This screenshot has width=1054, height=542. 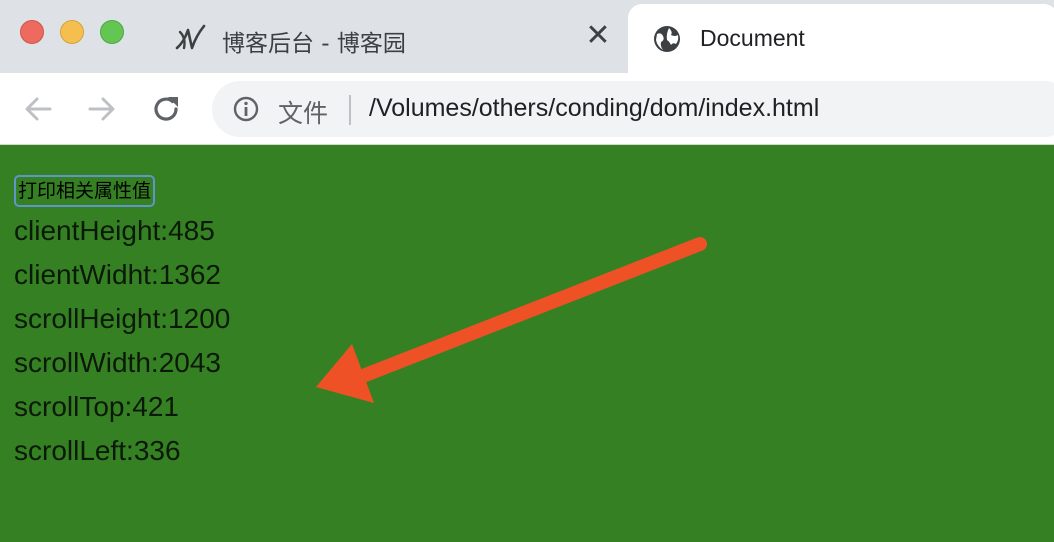 What do you see at coordinates (752, 38) in the screenshot?
I see `tab-title: Document` at bounding box center [752, 38].